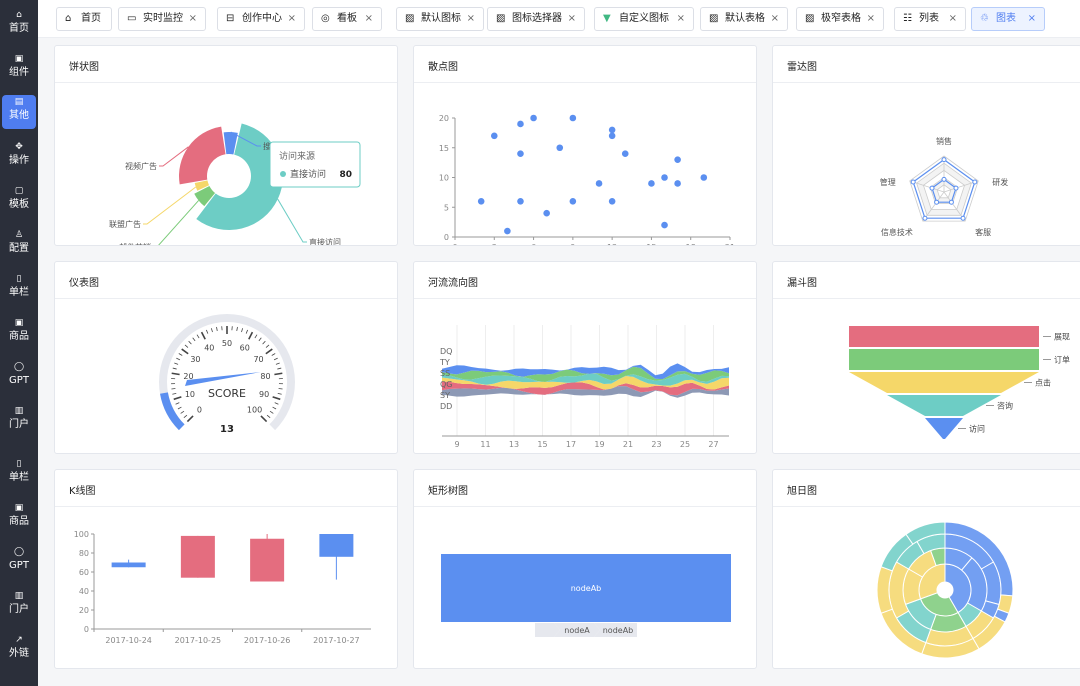 The height and width of the screenshot is (686, 1080). I want to click on tab-custom-icons: ▼ 自定义图标 ×, so click(644, 19).